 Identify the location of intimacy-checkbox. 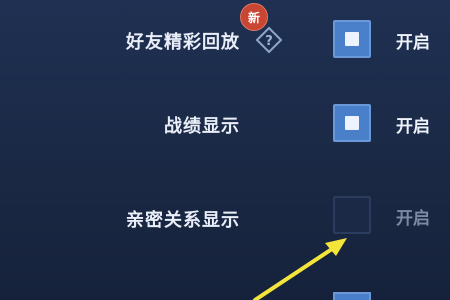
(352, 215).